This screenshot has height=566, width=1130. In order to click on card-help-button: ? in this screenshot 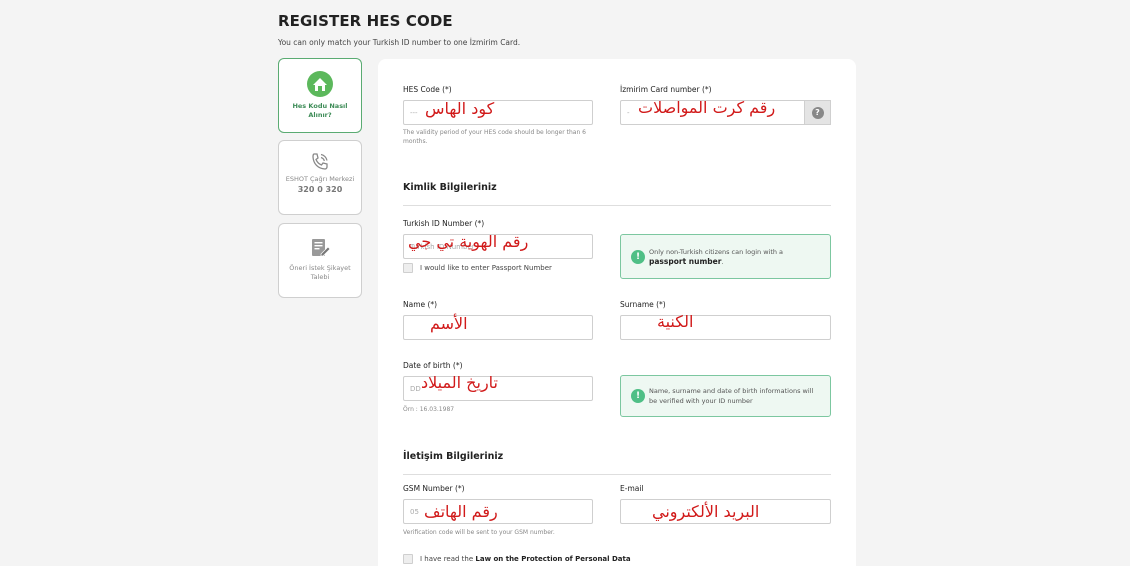, I will do `click(817, 112)`.